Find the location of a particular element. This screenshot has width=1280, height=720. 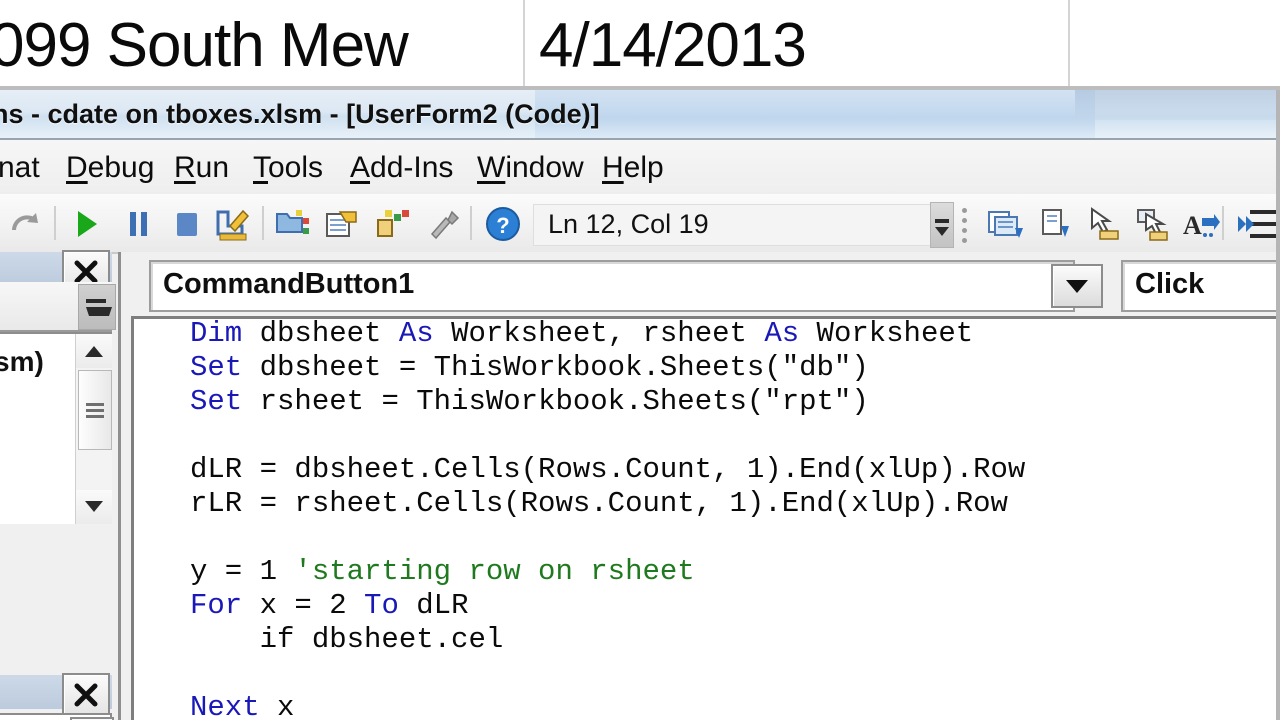

code-text-run: dbsheet = ThisWorkbook.Sheets("db") is located at coordinates (555, 367).